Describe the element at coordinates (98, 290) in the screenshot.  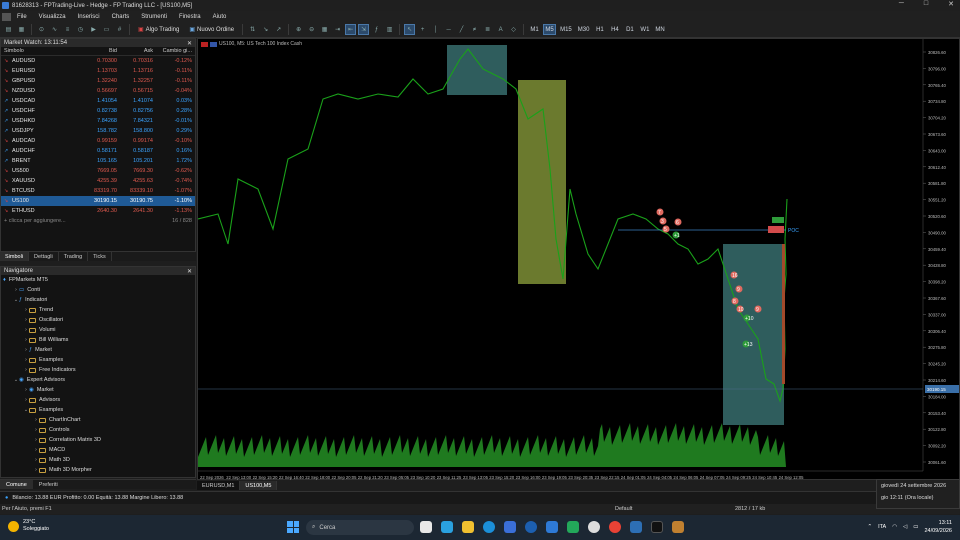
I see `navigator-item: › ▭ Conti` at that location.